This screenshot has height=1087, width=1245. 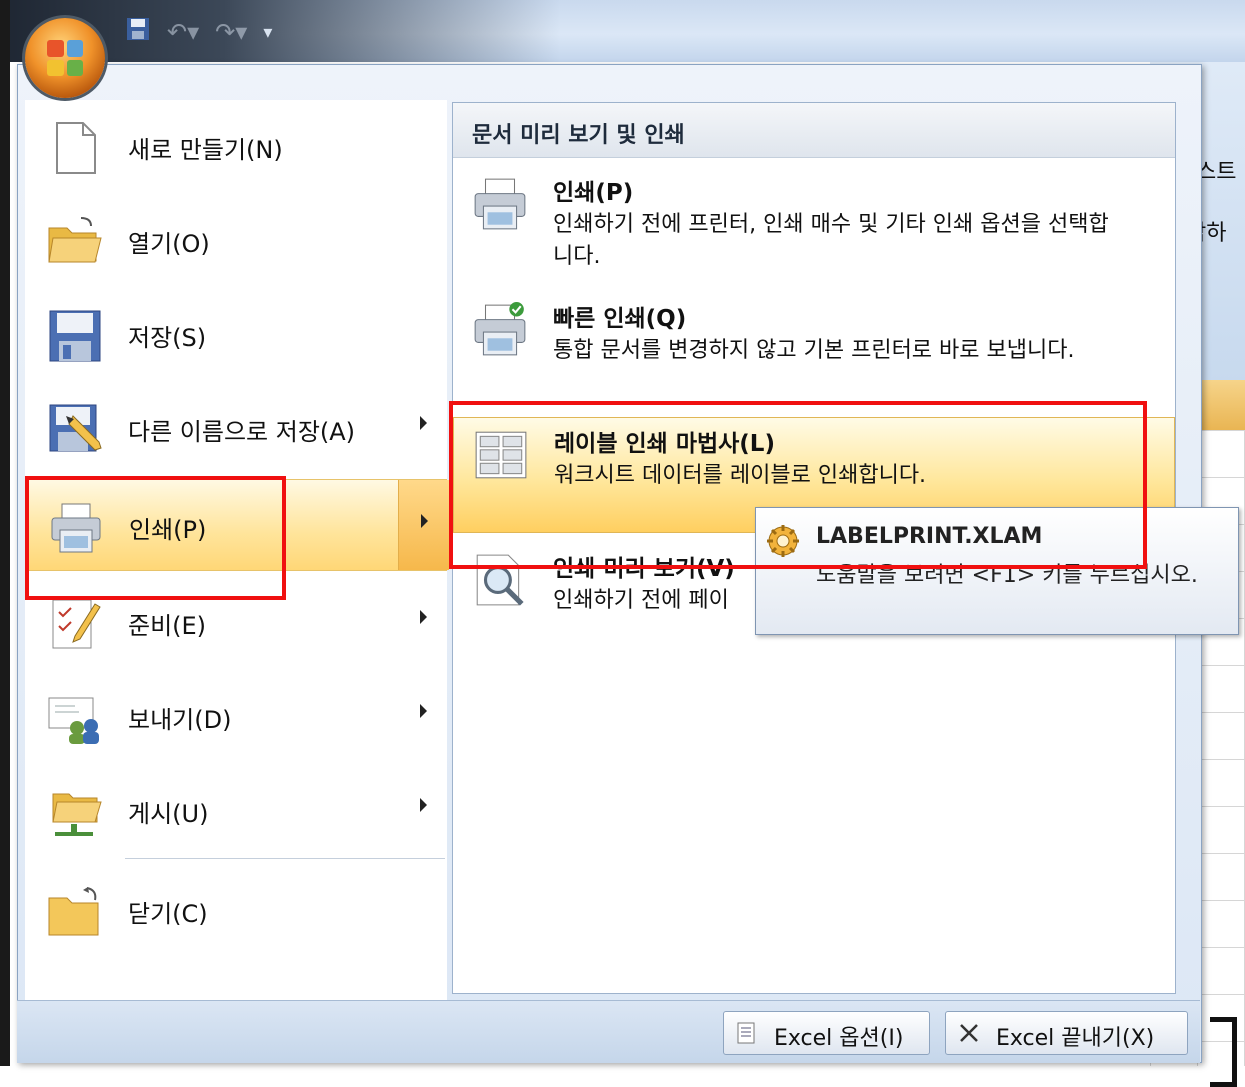 I want to click on menu-separator, so click(x=285, y=858).